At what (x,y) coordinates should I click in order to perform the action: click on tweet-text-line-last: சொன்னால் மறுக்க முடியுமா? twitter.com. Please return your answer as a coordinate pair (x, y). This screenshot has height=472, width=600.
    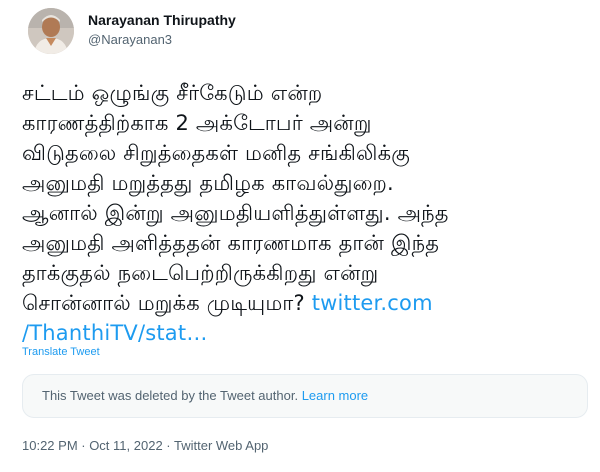
    Looking at the image, I should click on (307, 303).